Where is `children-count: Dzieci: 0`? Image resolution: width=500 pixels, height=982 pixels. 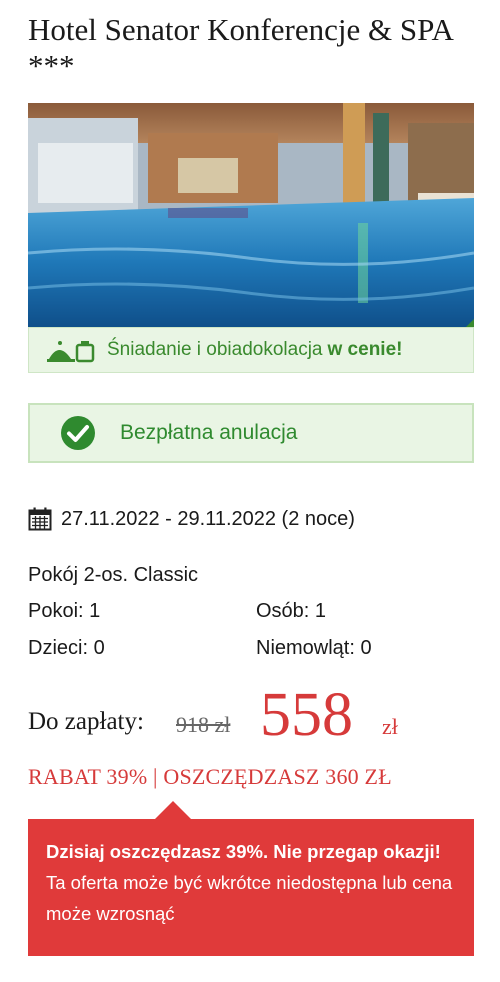
children-count: Dzieci: 0 is located at coordinates (66, 648).